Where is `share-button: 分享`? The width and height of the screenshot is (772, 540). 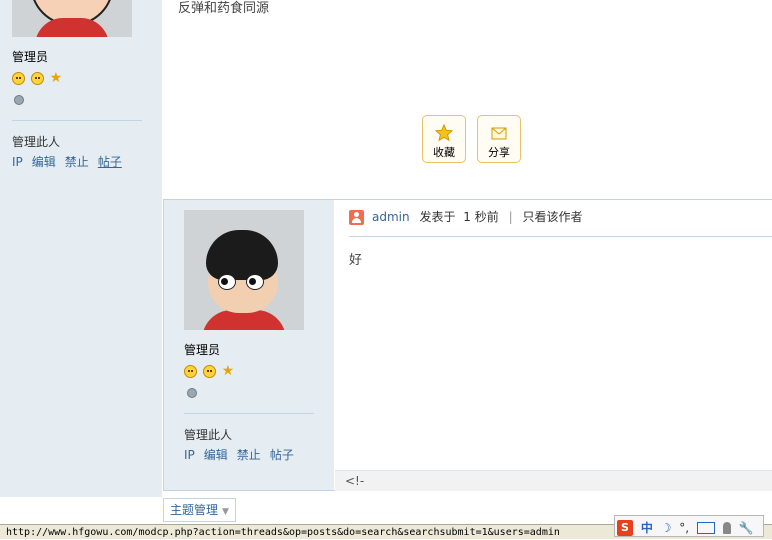 share-button: 分享 is located at coordinates (499, 139).